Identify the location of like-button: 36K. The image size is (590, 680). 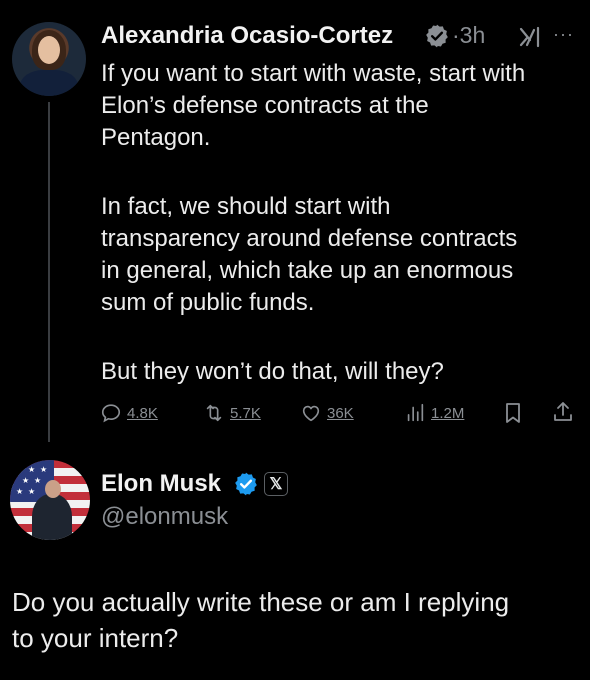
(327, 413).